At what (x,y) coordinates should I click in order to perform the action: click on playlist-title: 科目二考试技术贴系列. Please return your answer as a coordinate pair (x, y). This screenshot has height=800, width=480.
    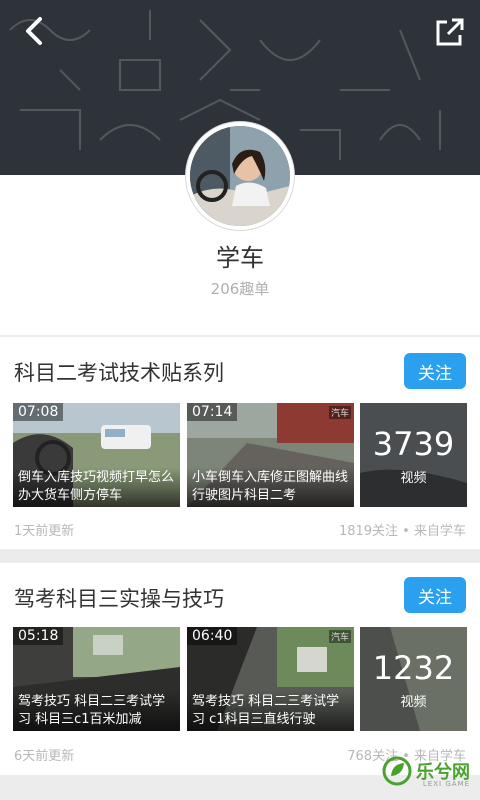
    Looking at the image, I should click on (119, 373).